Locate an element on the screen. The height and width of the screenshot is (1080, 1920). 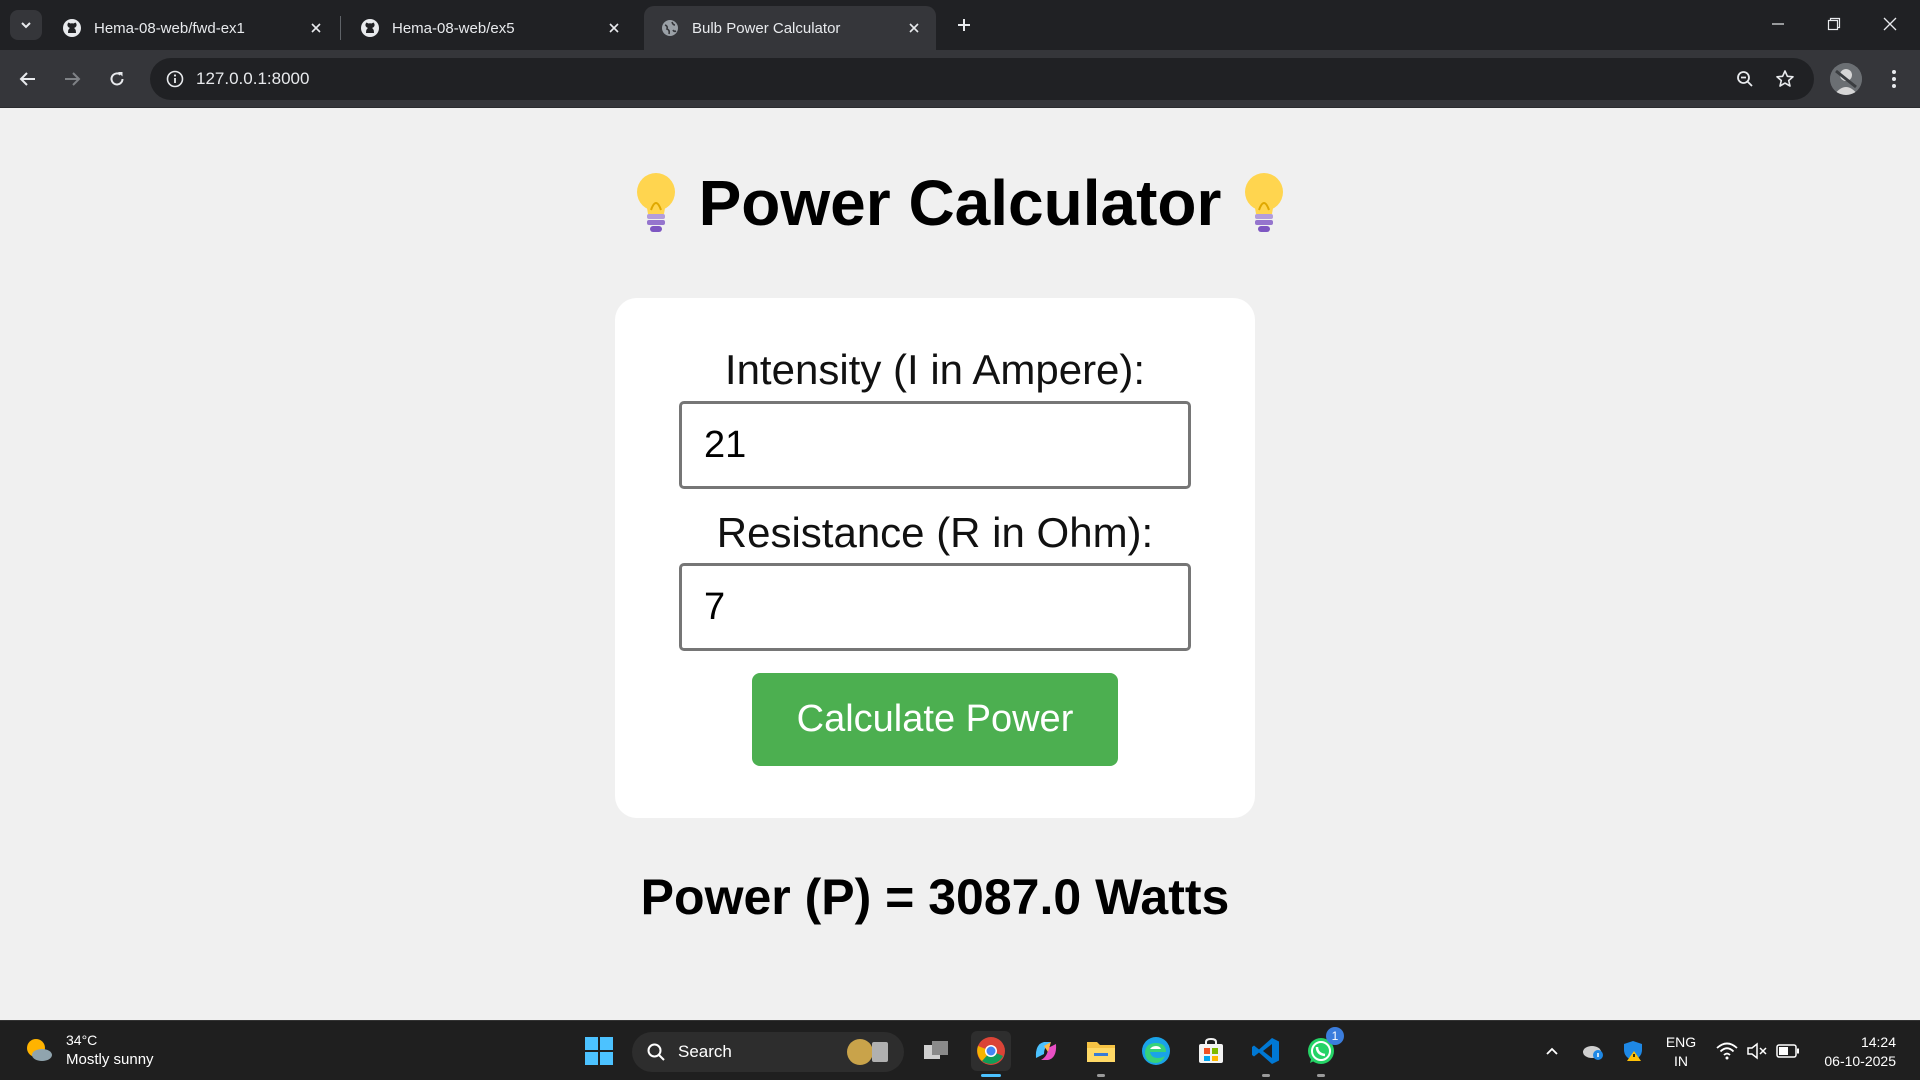
clock-time: 14:24 is located at coordinates (1878, 1042).